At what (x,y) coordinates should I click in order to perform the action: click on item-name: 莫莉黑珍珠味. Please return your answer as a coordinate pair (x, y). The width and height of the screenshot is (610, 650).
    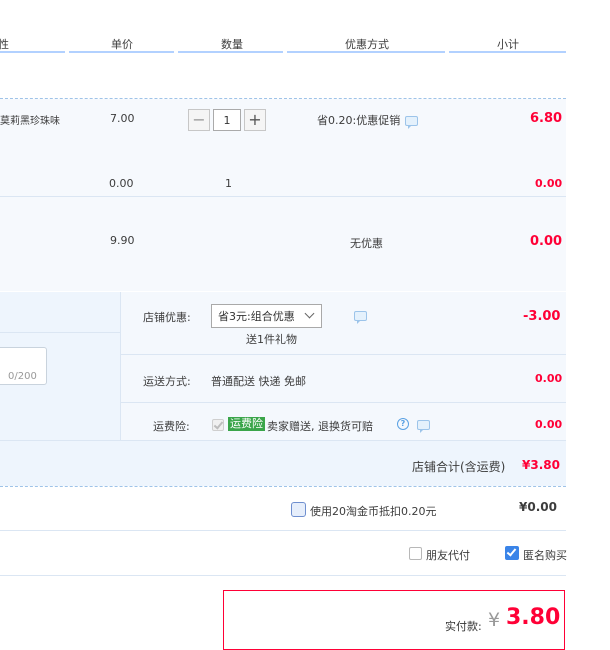
    Looking at the image, I should click on (30, 119).